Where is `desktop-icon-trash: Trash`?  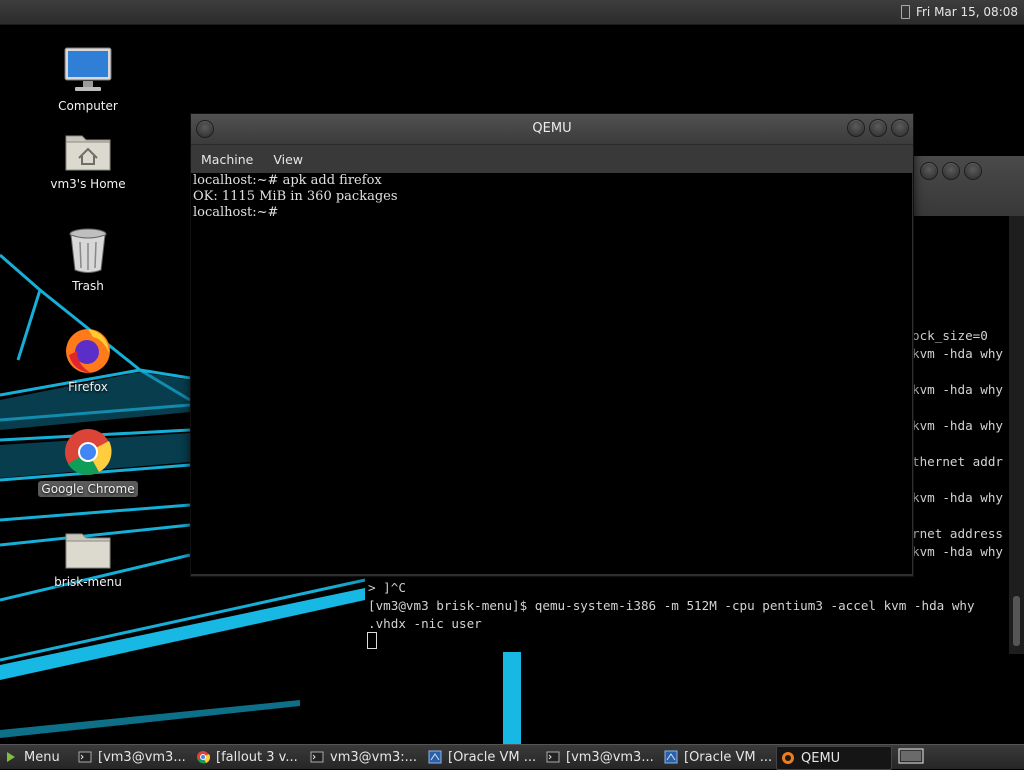
desktop-icon-trash: Trash is located at coordinates (88, 261).